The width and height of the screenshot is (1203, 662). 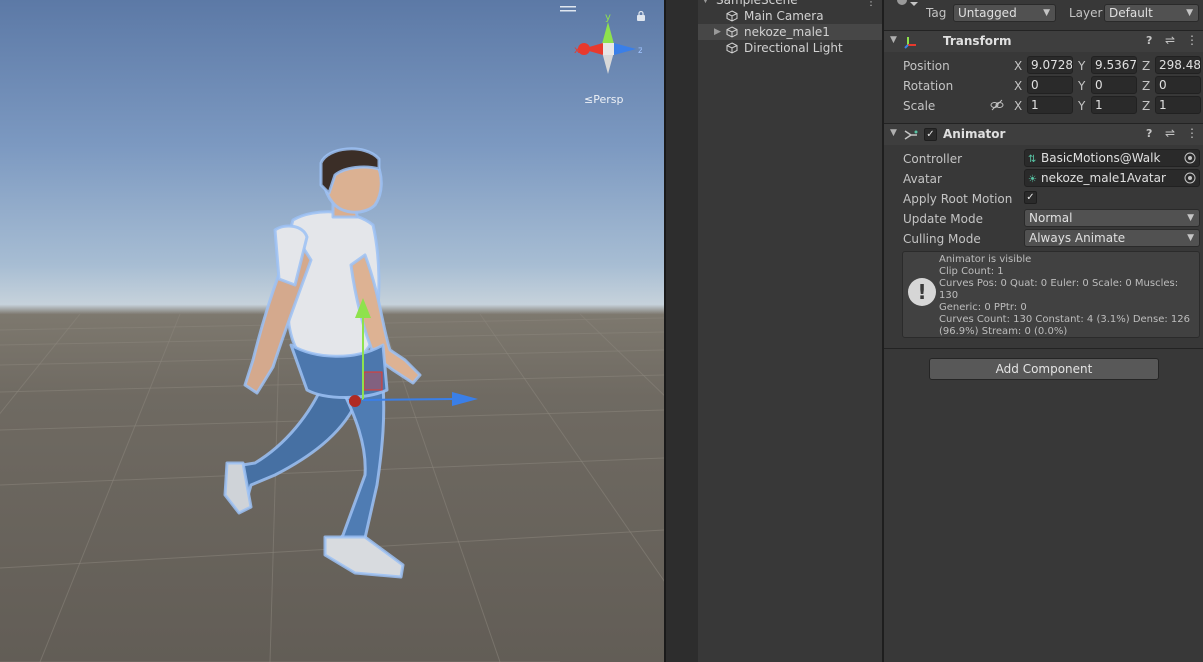 I want to click on animator-title: Animator, so click(x=974, y=134).